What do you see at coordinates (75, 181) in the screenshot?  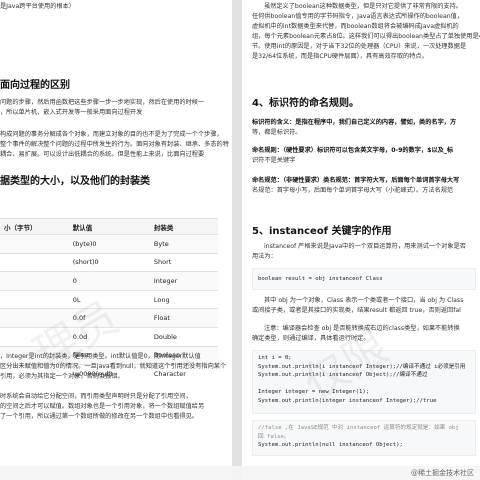 I see `heading-datatypes: 据类型的大小，以及他们的封装类` at bounding box center [75, 181].